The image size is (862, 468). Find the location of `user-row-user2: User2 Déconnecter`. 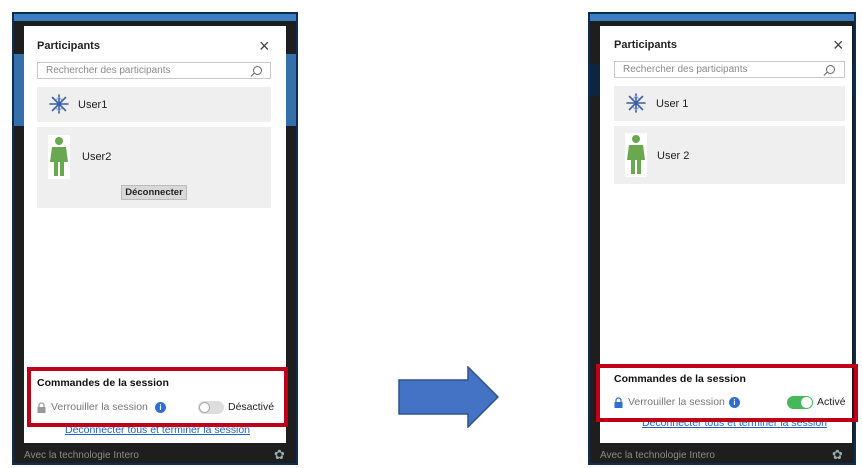

user-row-user2: User2 Déconnecter is located at coordinates (154, 167).